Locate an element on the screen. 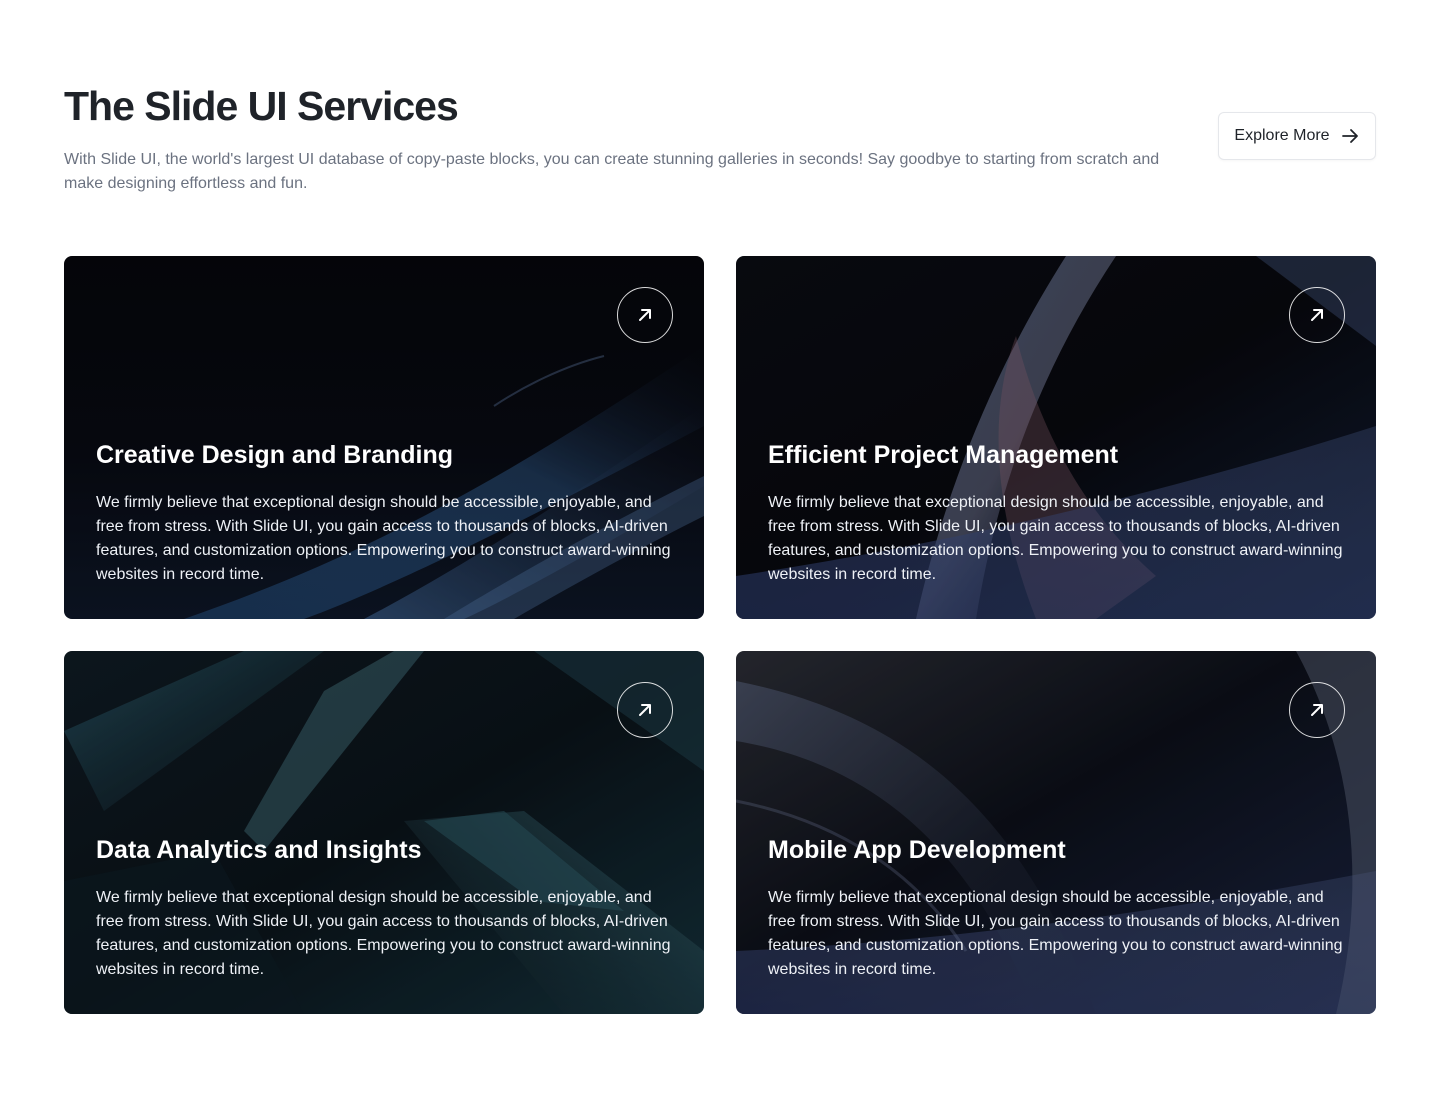  explore-more-label: Explore More is located at coordinates (1282, 135).